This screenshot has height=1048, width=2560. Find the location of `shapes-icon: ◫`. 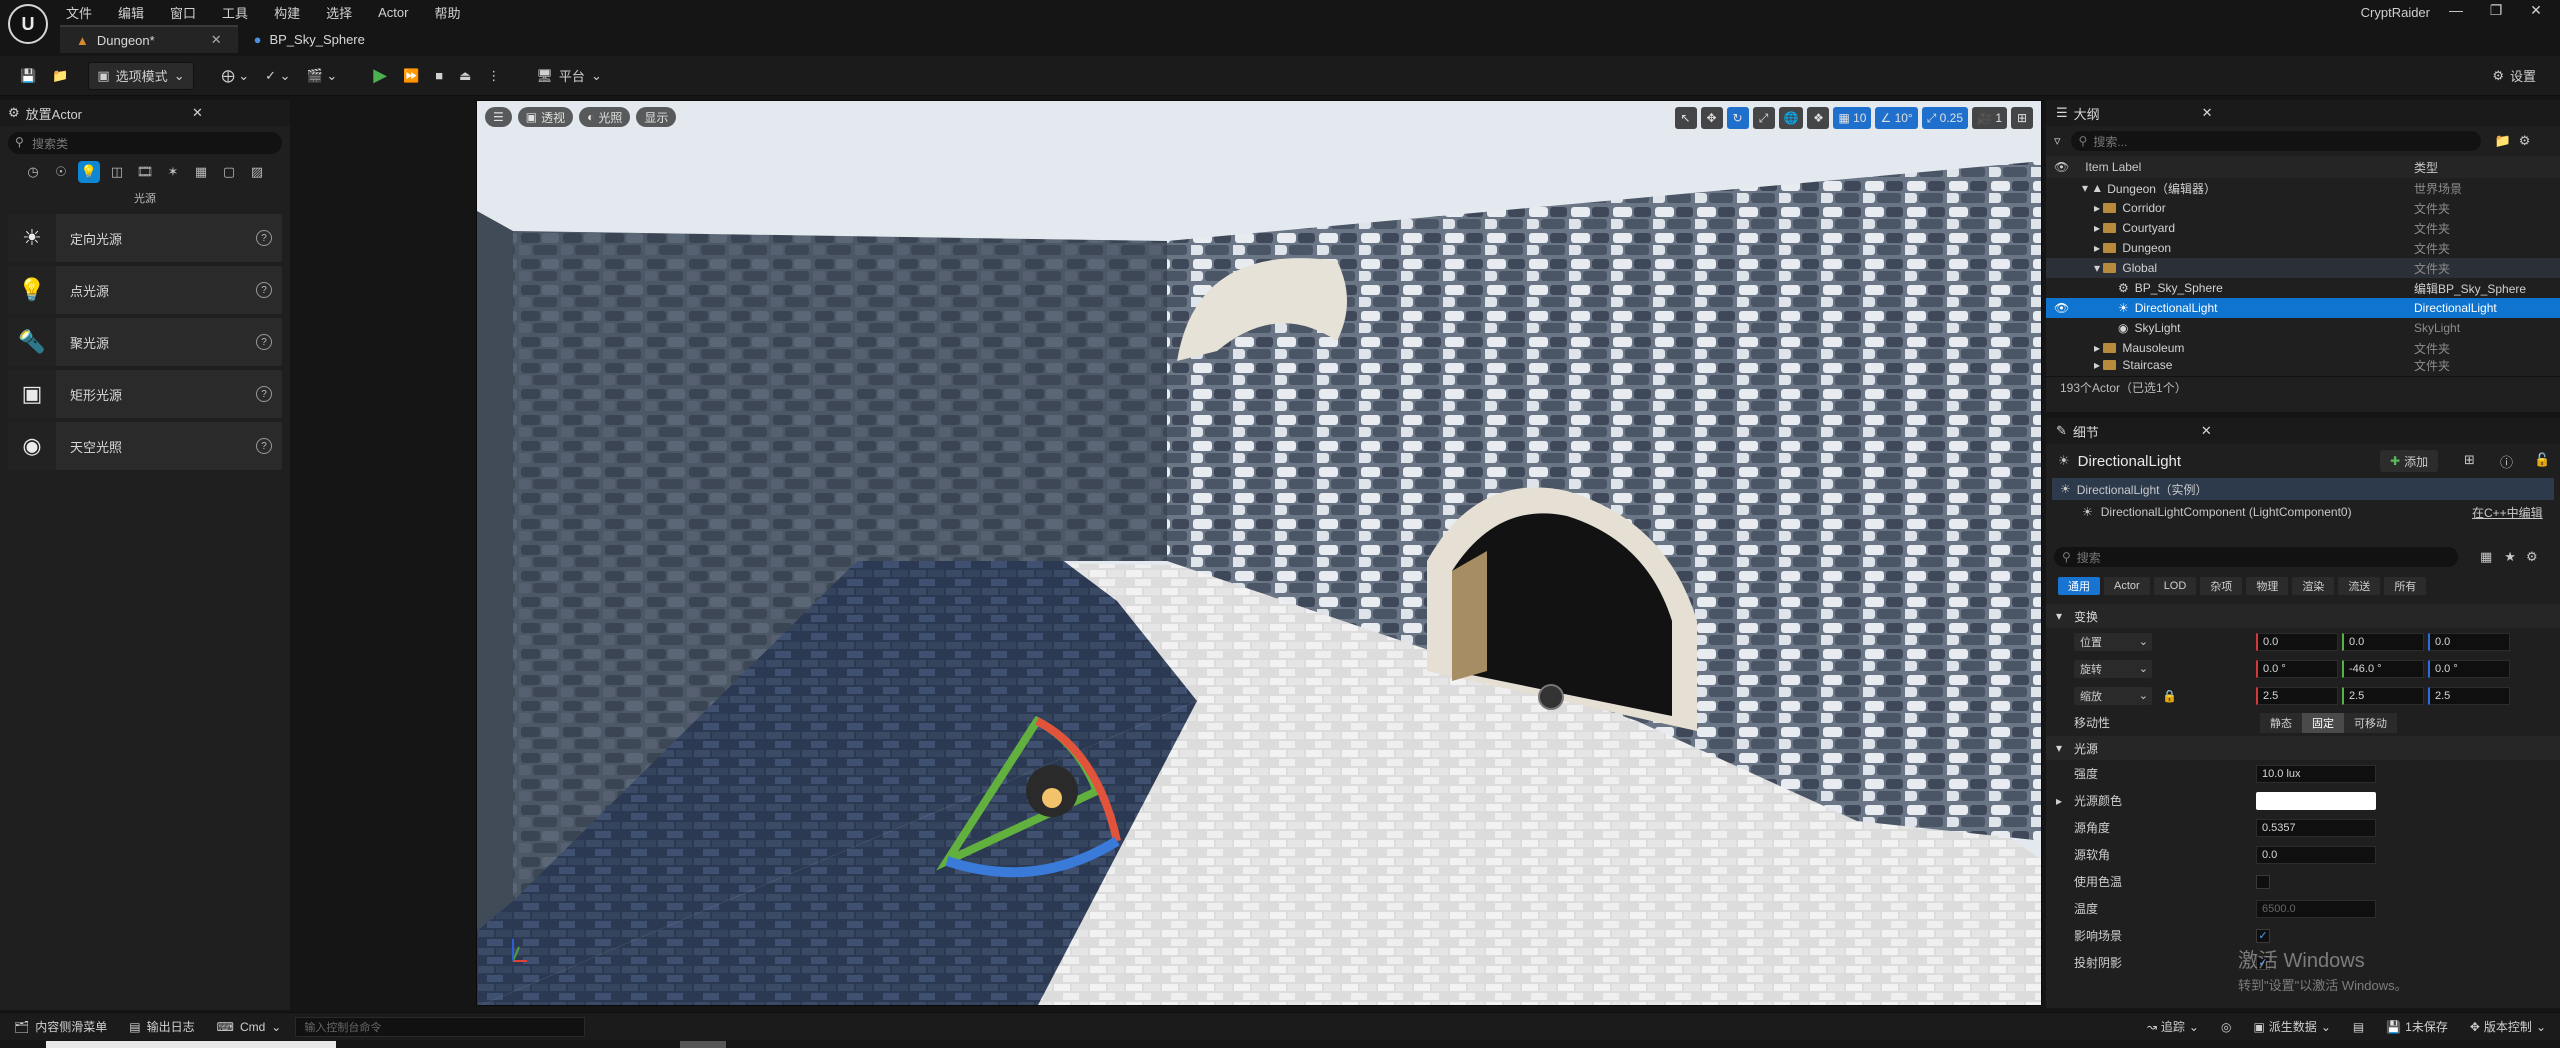

shapes-icon: ◫ is located at coordinates (117, 172).